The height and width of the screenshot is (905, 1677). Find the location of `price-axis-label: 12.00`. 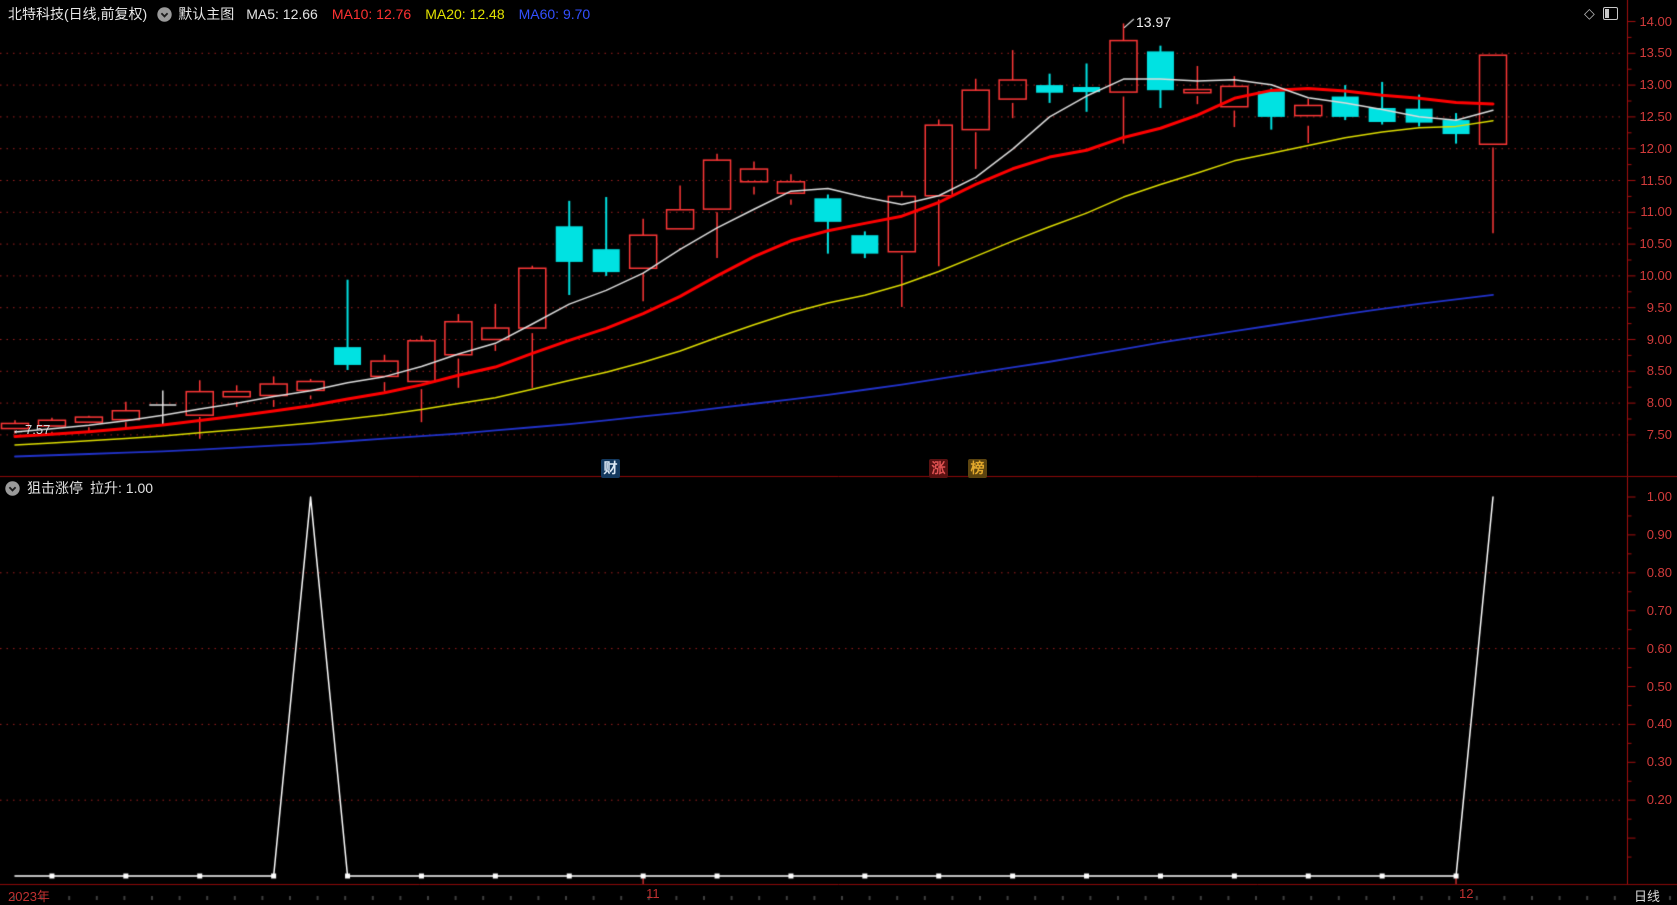

price-axis-label: 12.00 is located at coordinates (1655, 148).